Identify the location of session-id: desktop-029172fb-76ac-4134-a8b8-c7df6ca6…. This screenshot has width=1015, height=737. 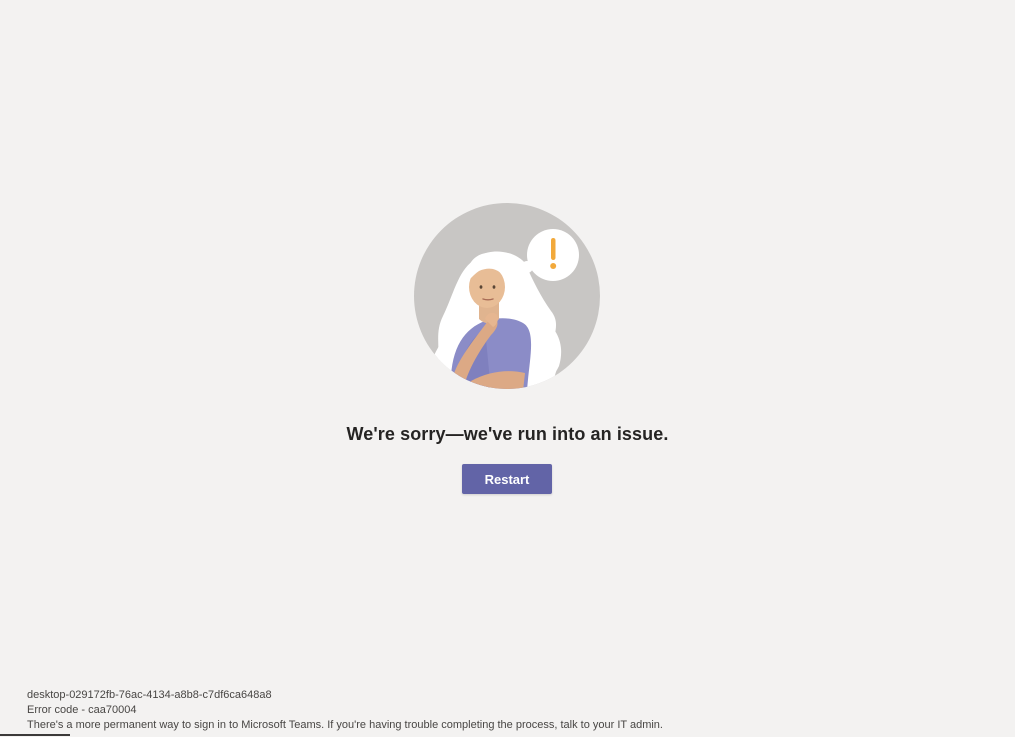
(149, 695).